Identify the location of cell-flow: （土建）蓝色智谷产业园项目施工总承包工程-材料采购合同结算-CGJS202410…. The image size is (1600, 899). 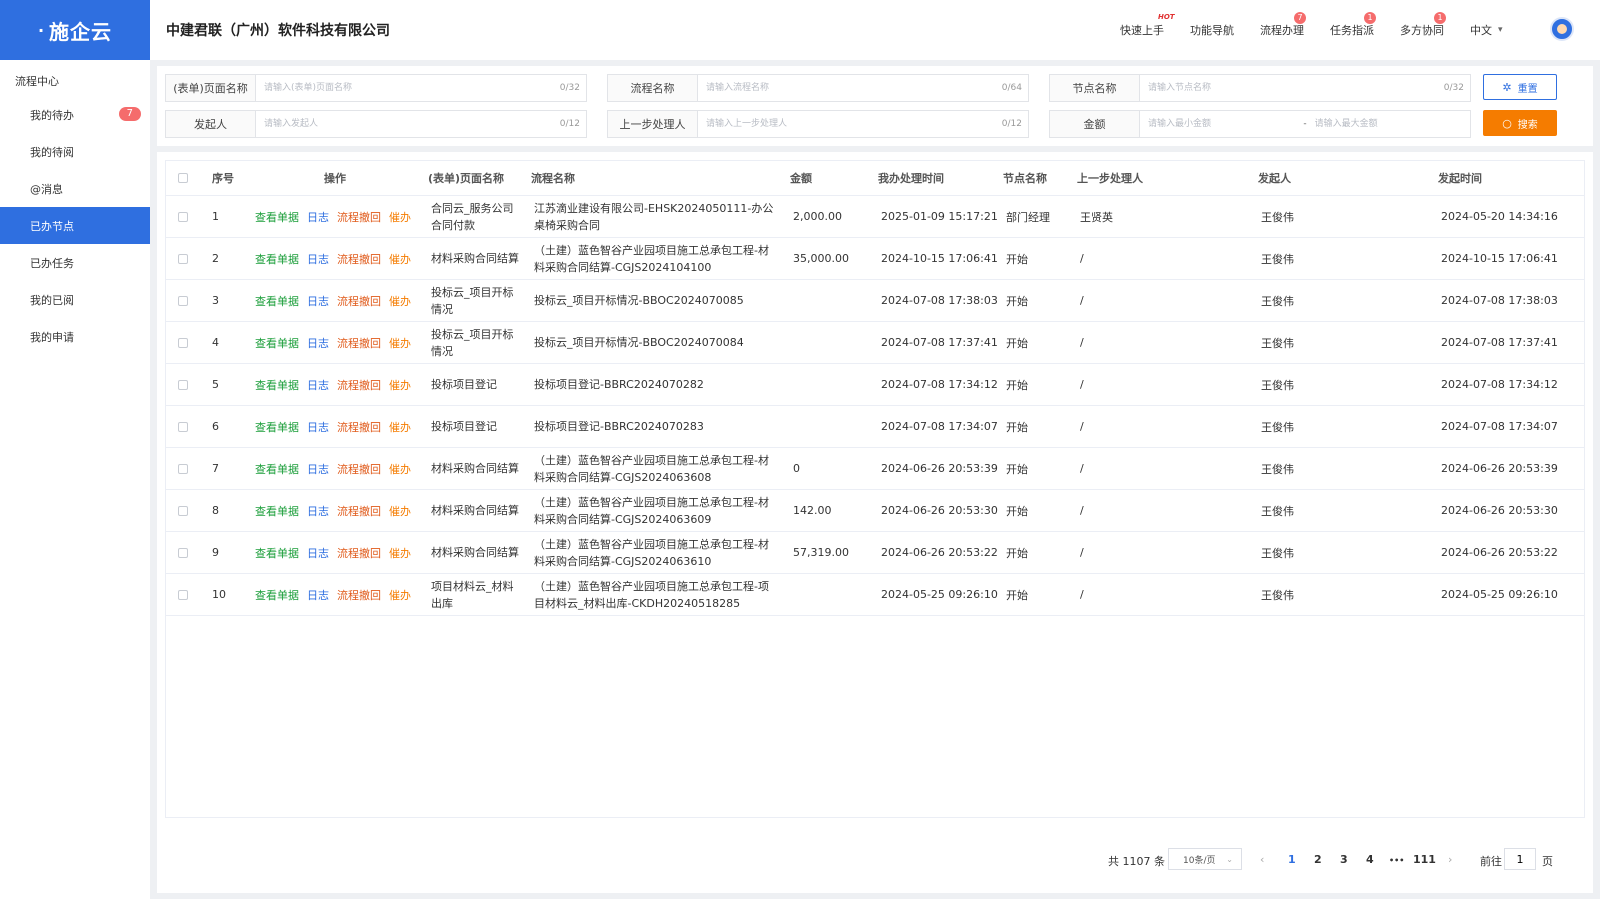
(651, 258).